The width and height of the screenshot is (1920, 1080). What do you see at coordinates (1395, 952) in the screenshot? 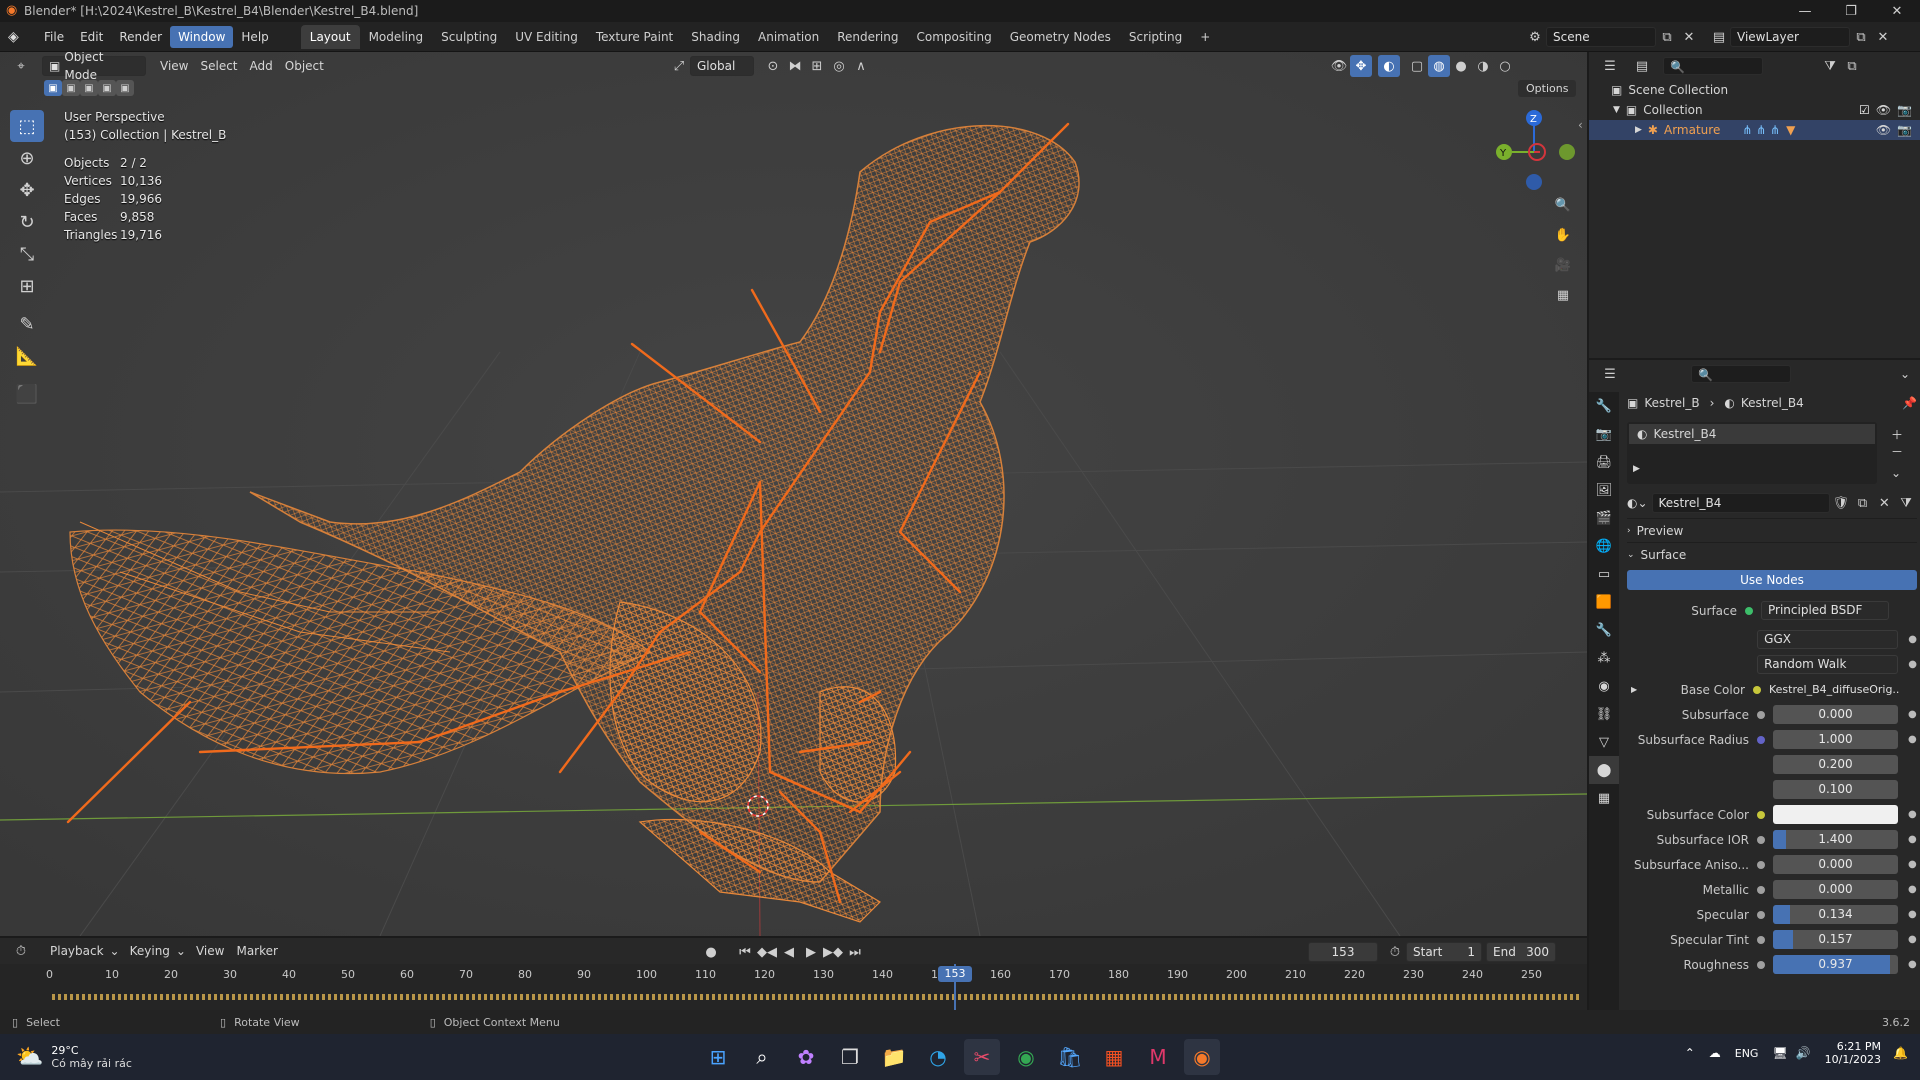
I see `preview-range-icon: ⏱` at bounding box center [1395, 952].